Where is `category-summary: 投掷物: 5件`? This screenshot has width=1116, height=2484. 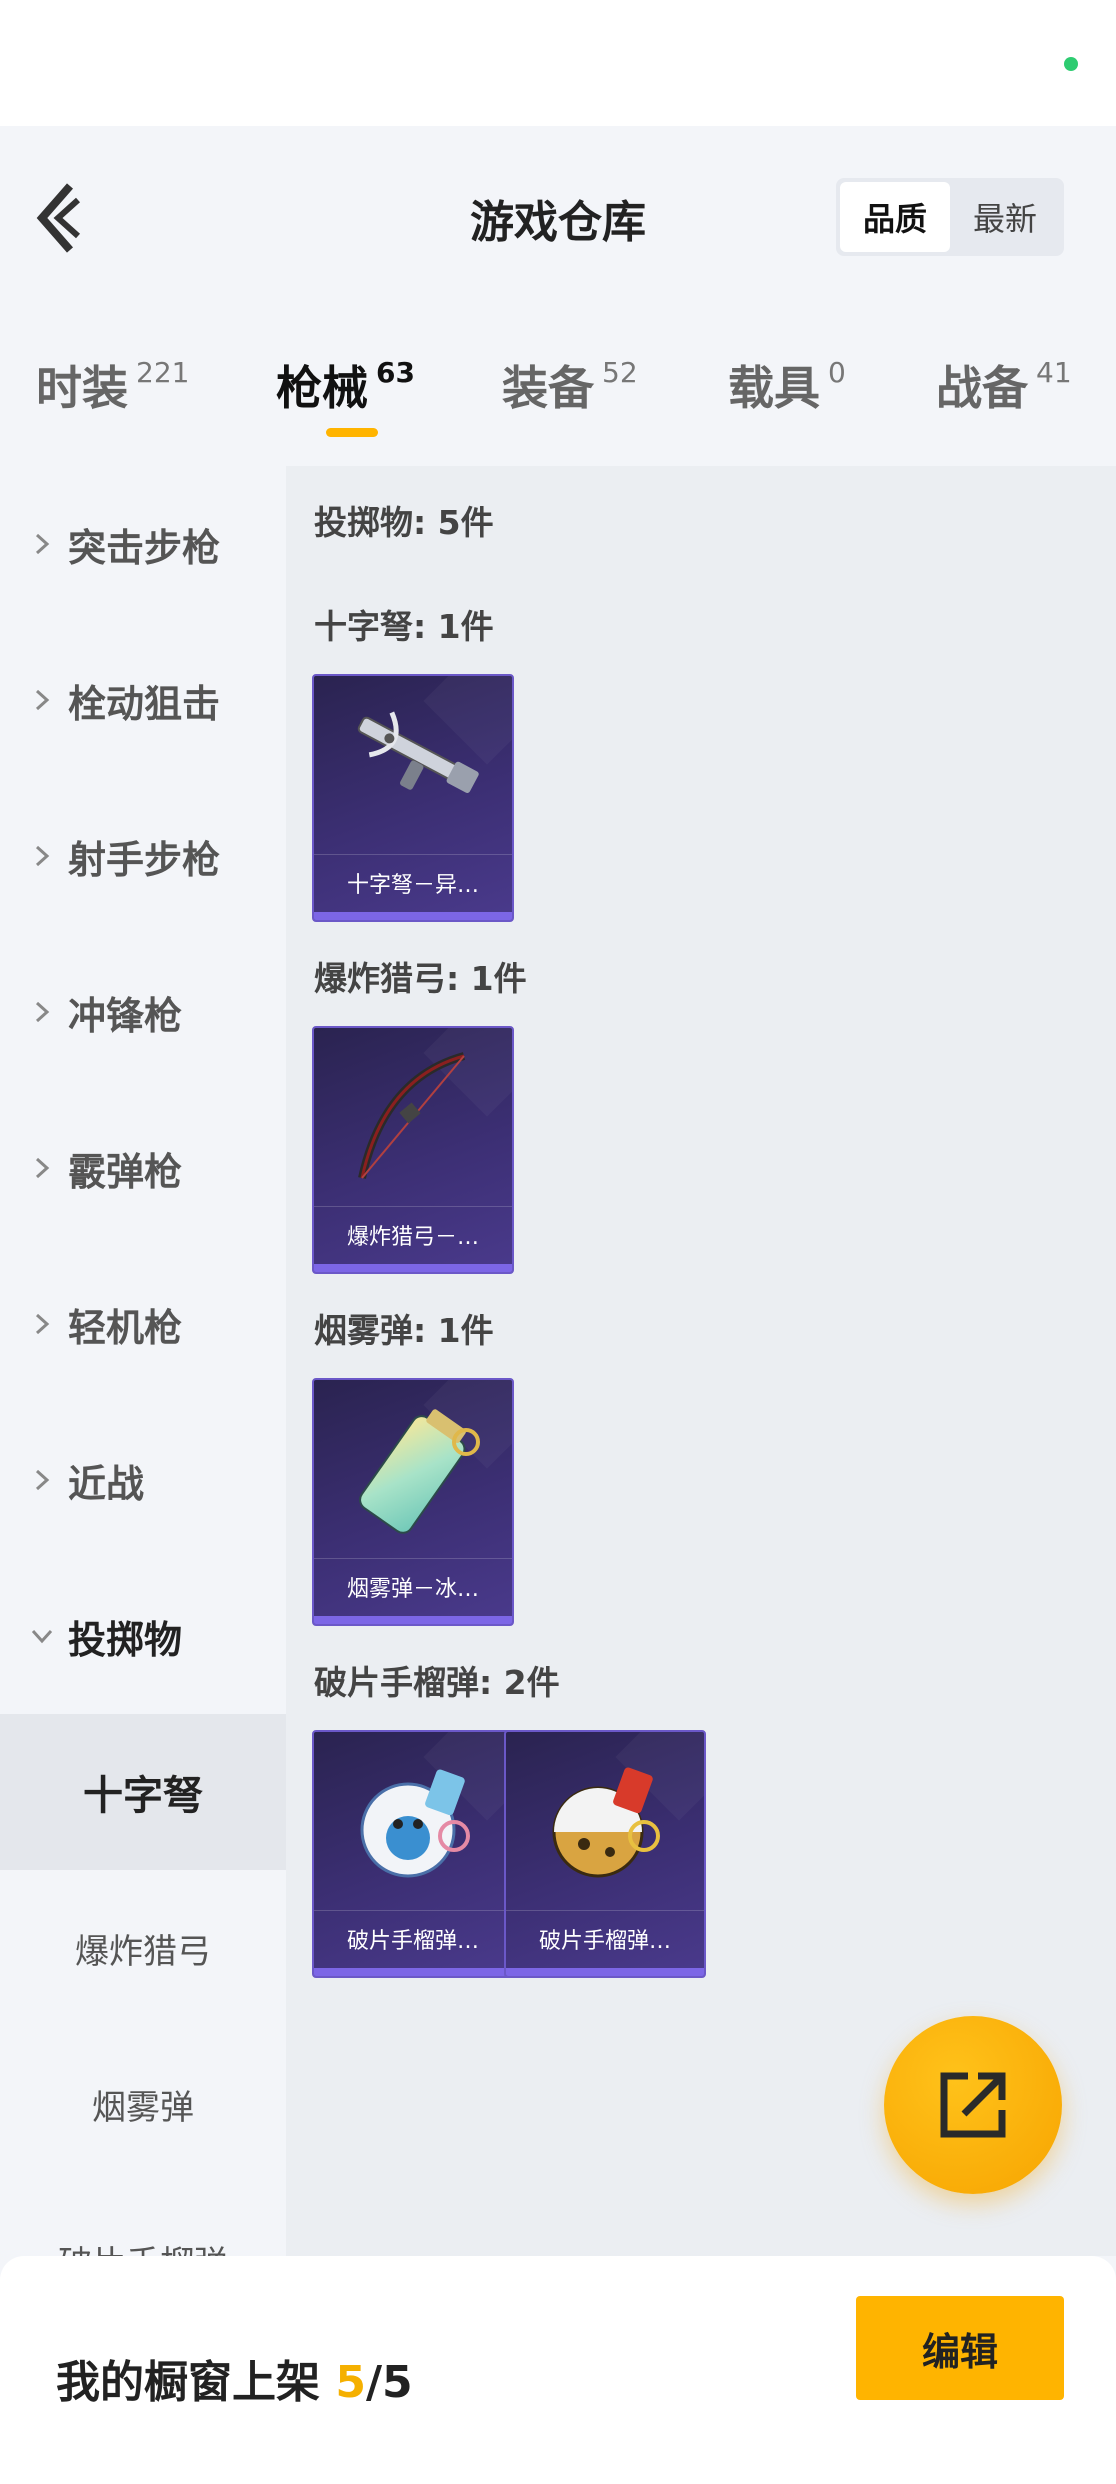 category-summary: 投掷物: 5件 is located at coordinates (404, 522).